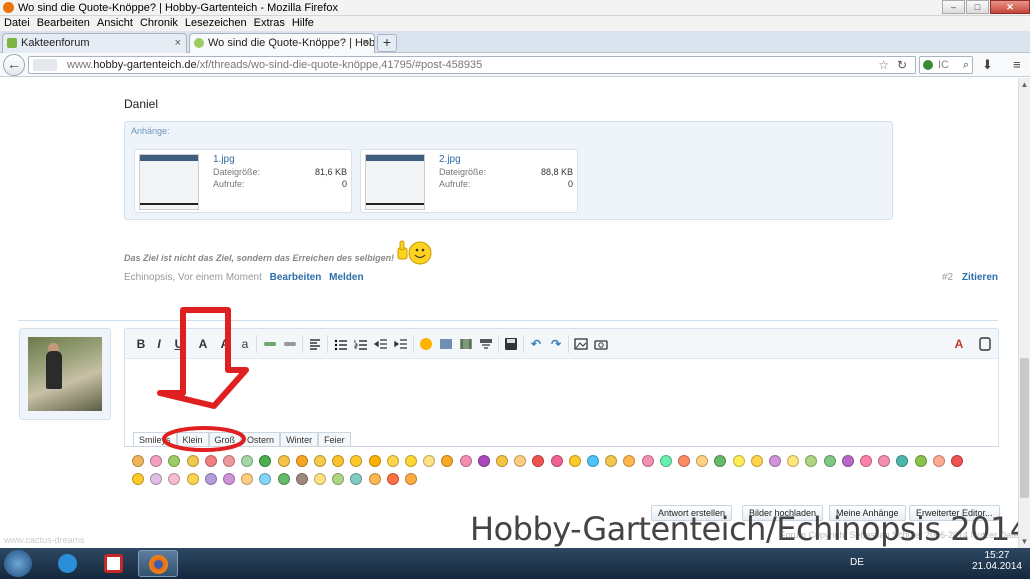  Describe the element at coordinates (149, 277) in the screenshot. I see `post-author: Echinopsis,` at that location.